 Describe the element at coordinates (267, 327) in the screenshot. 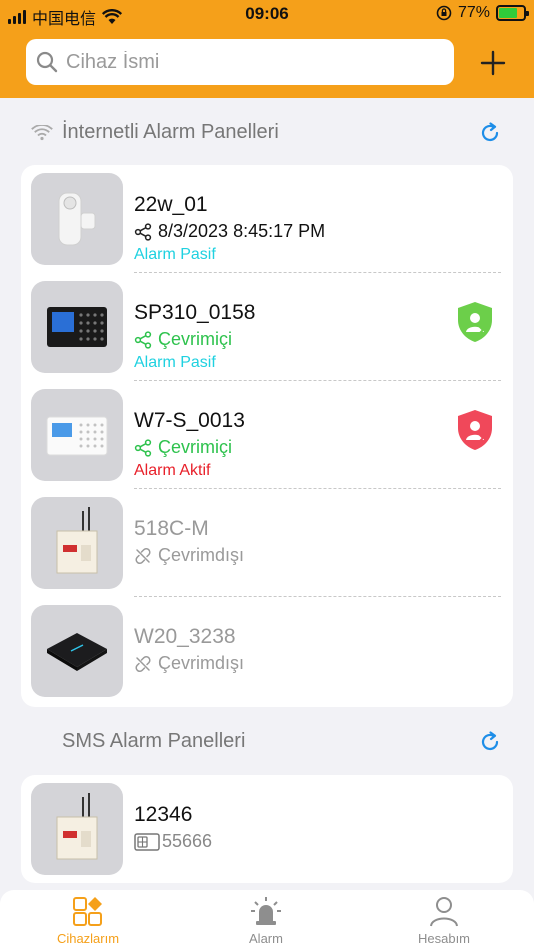

I see `device-row: SP310_0158 Çevrimiçi Alarm Pasif` at that location.